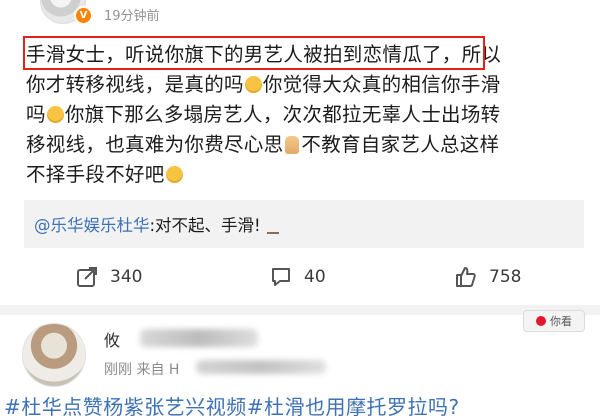 The image size is (600, 420). I want to click on like-count: 758, so click(505, 277).